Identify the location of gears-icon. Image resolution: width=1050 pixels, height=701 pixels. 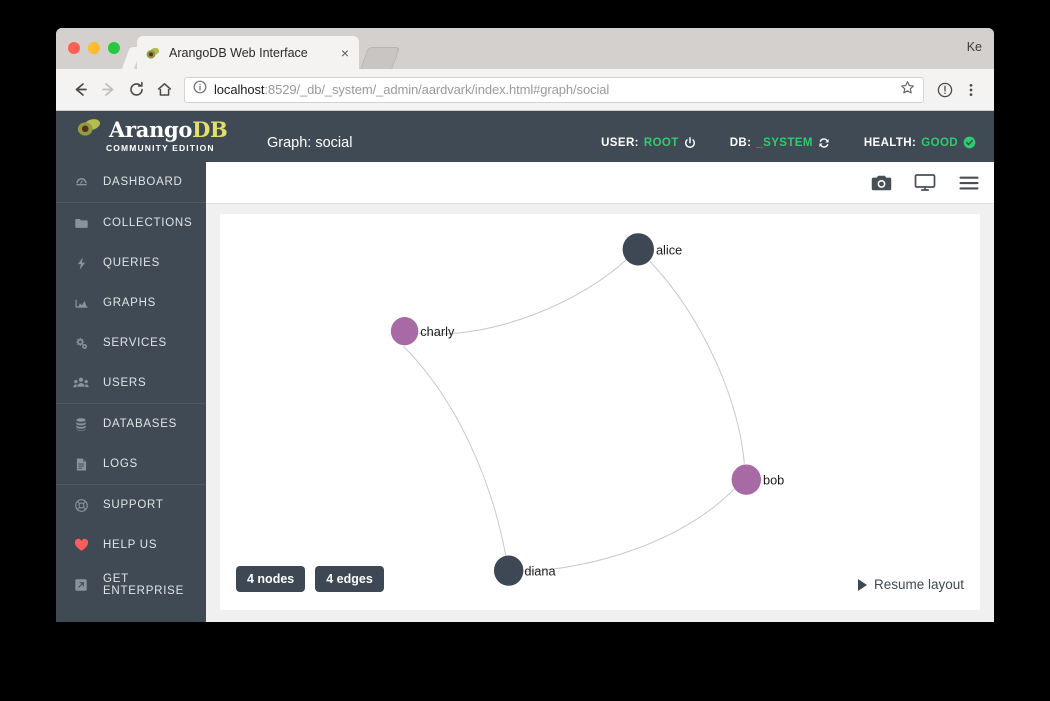
(81, 343).